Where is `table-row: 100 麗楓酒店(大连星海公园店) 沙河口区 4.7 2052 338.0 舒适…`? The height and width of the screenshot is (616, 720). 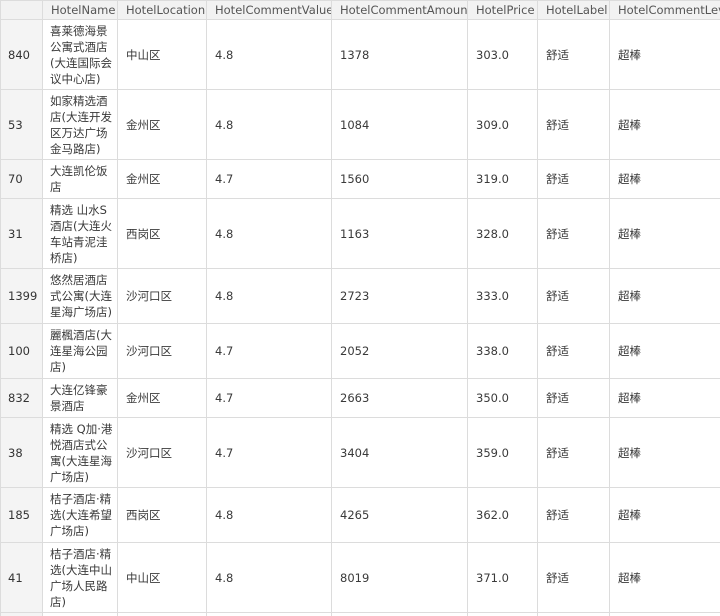 table-row: 100 麗楓酒店(大连星海公园店) 沙河口区 4.7 2052 338.0 舒适… is located at coordinates (360, 351).